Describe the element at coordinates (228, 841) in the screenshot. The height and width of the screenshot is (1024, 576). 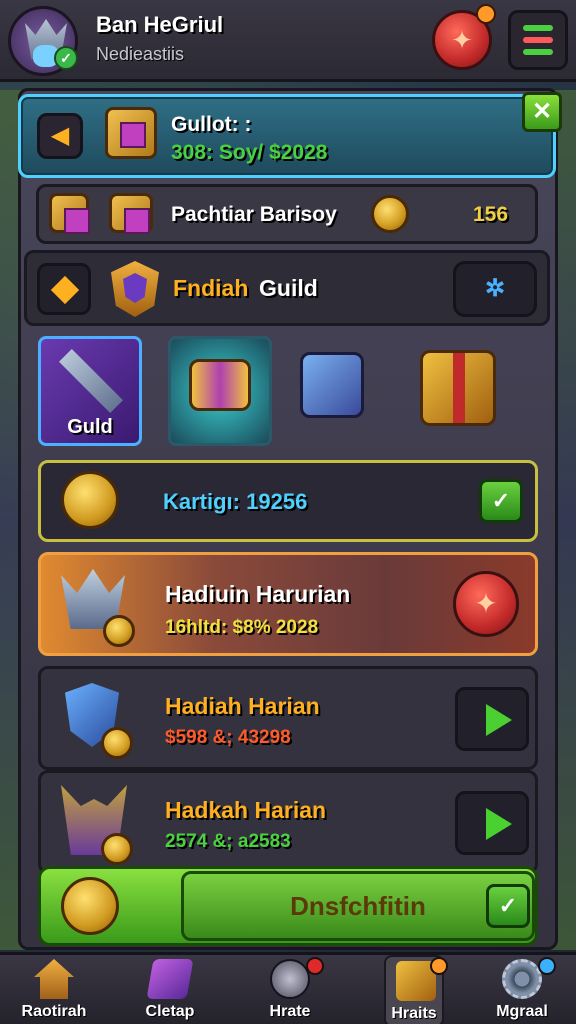
I see `reward-value: 2574 &; a2583` at that location.